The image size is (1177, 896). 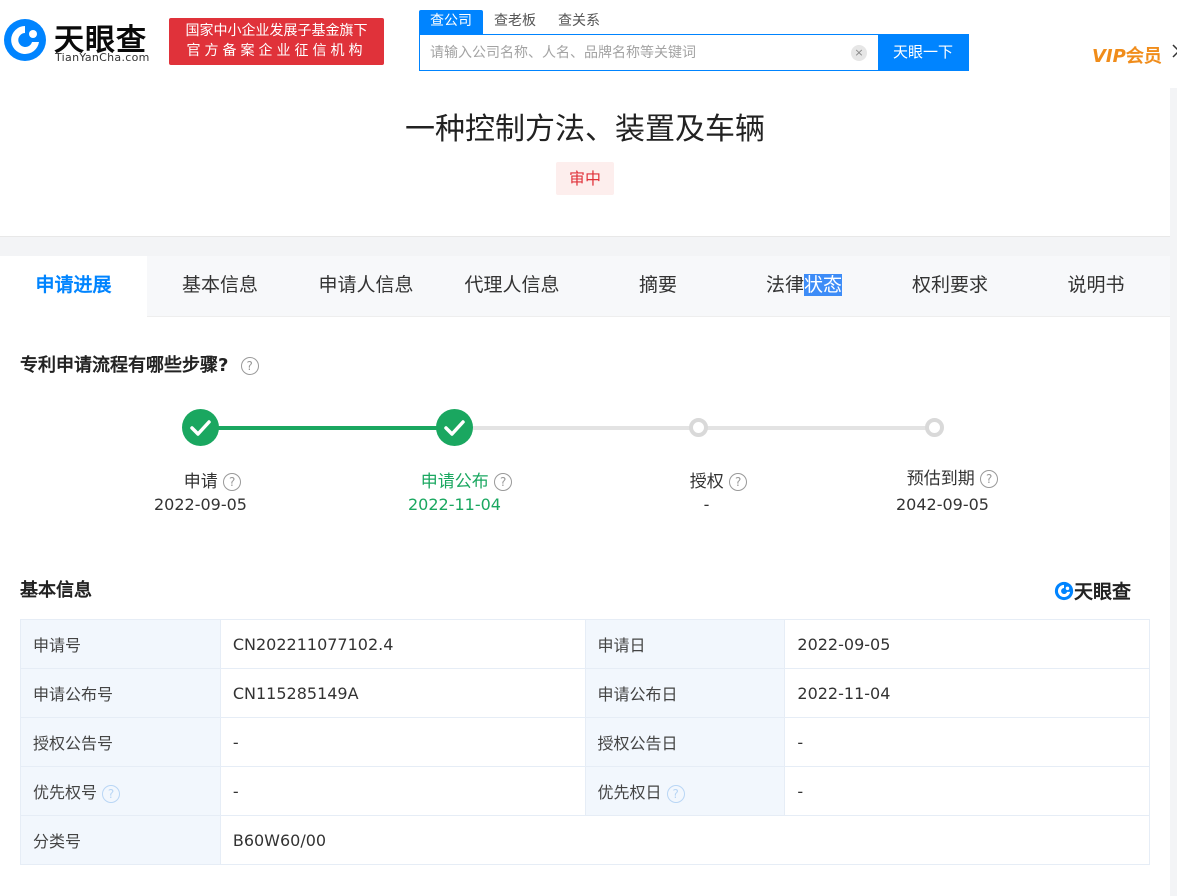 What do you see at coordinates (629, 792) in the screenshot?
I see `field-label: 优先权日` at bounding box center [629, 792].